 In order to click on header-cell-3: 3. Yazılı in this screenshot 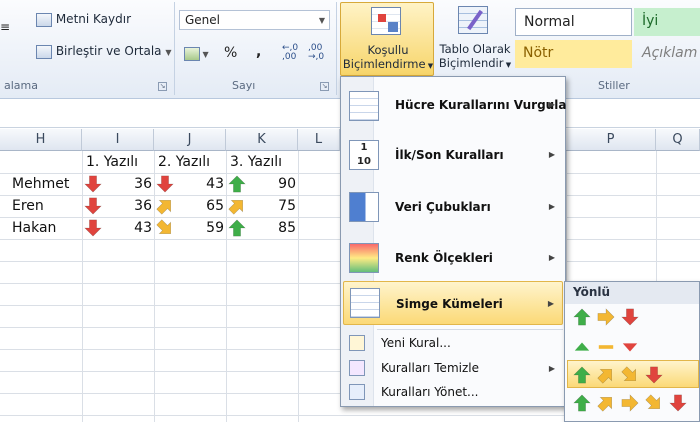, I will do `click(256, 162)`.